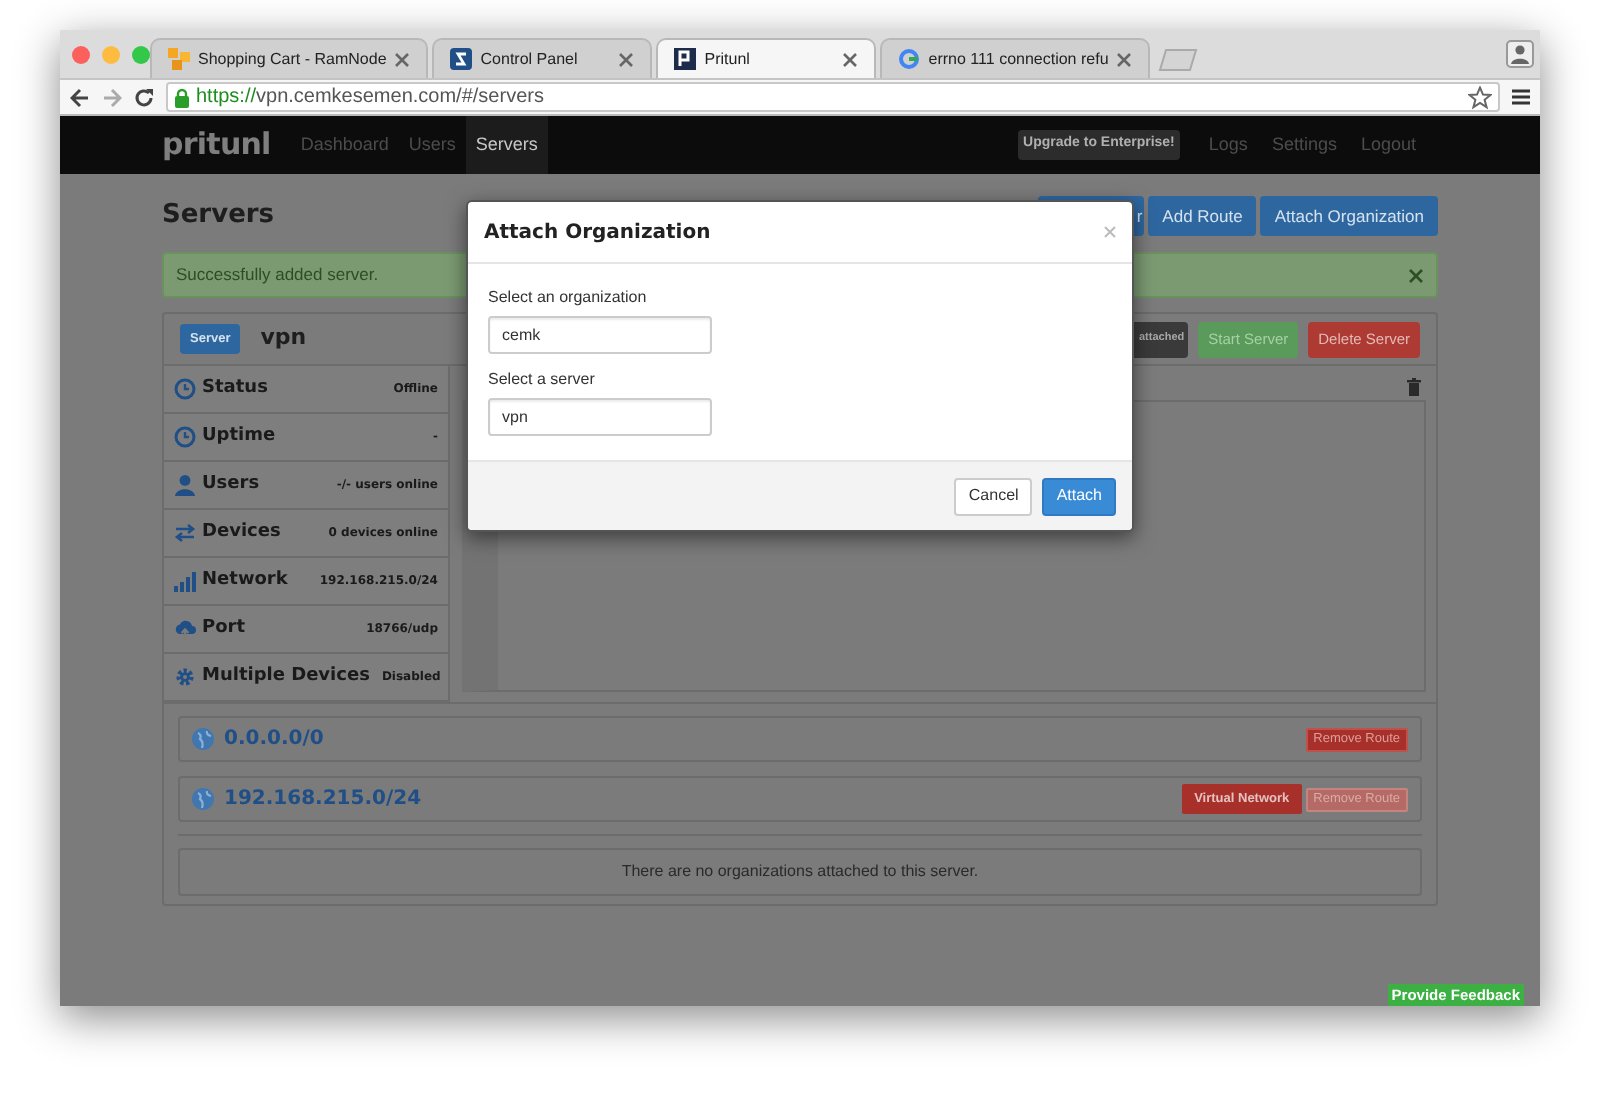  Describe the element at coordinates (1079, 496) in the screenshot. I see `modal-button: Attach` at that location.